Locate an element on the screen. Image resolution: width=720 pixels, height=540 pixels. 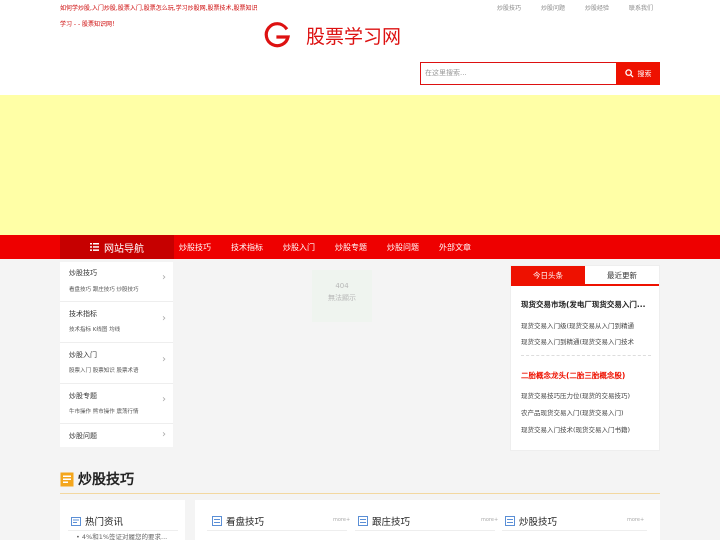
hot-news-title: 热门资讯 is located at coordinates (104, 522).